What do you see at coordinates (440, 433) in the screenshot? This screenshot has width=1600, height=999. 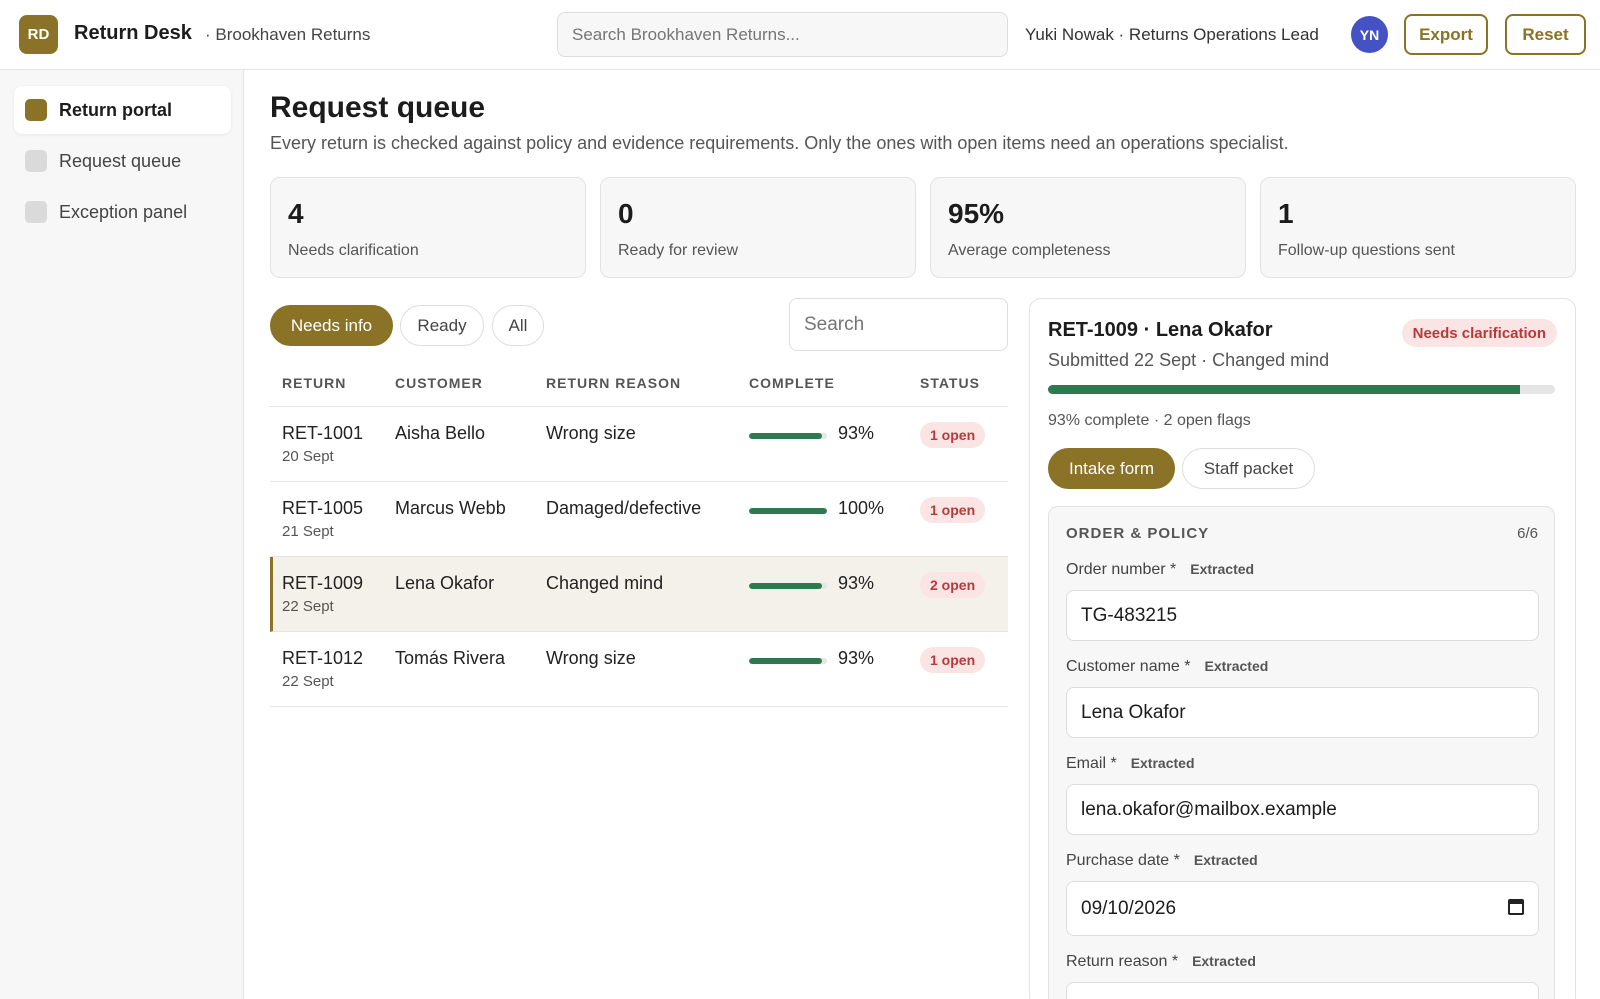 I see `customer-name: Aisha Bello` at bounding box center [440, 433].